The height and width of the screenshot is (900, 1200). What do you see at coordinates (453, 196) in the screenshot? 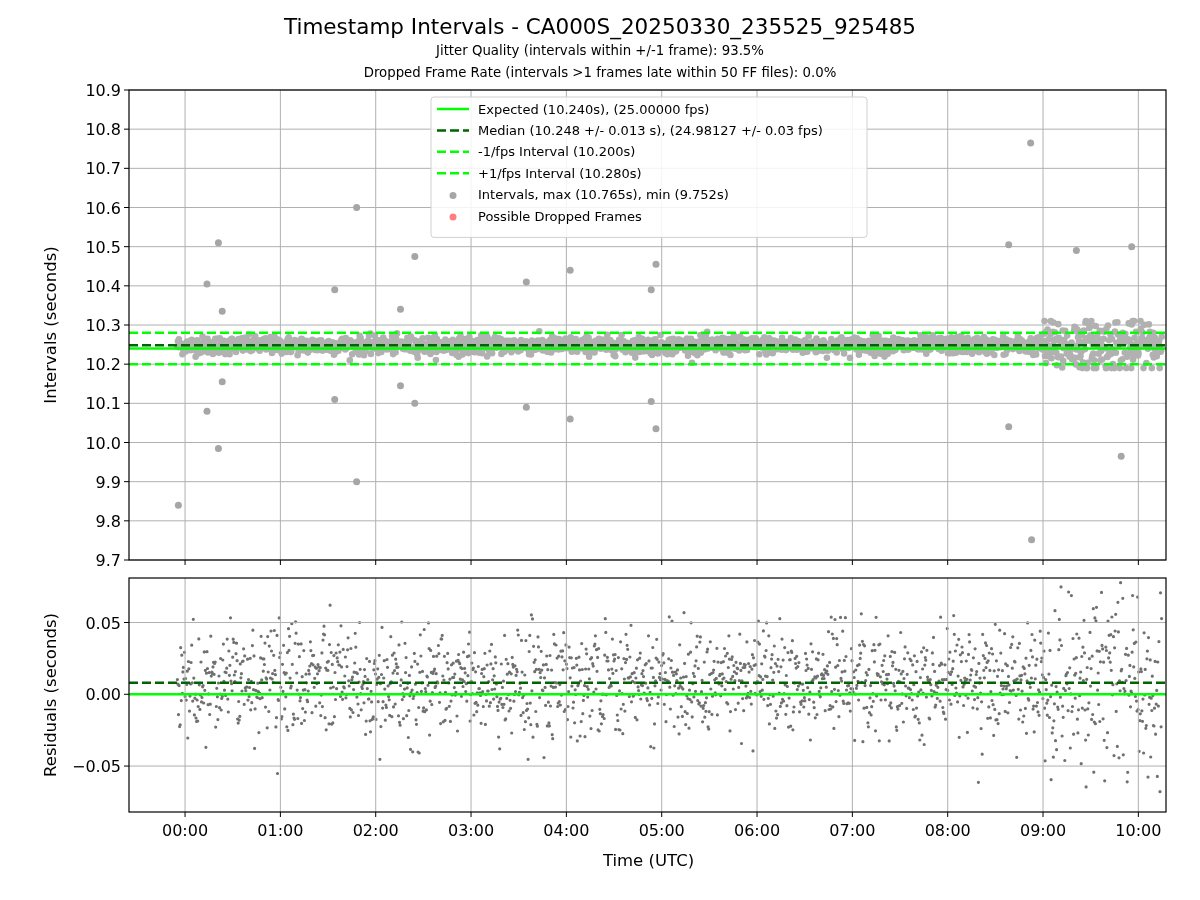
I see `legend-dot-icon` at bounding box center [453, 196].